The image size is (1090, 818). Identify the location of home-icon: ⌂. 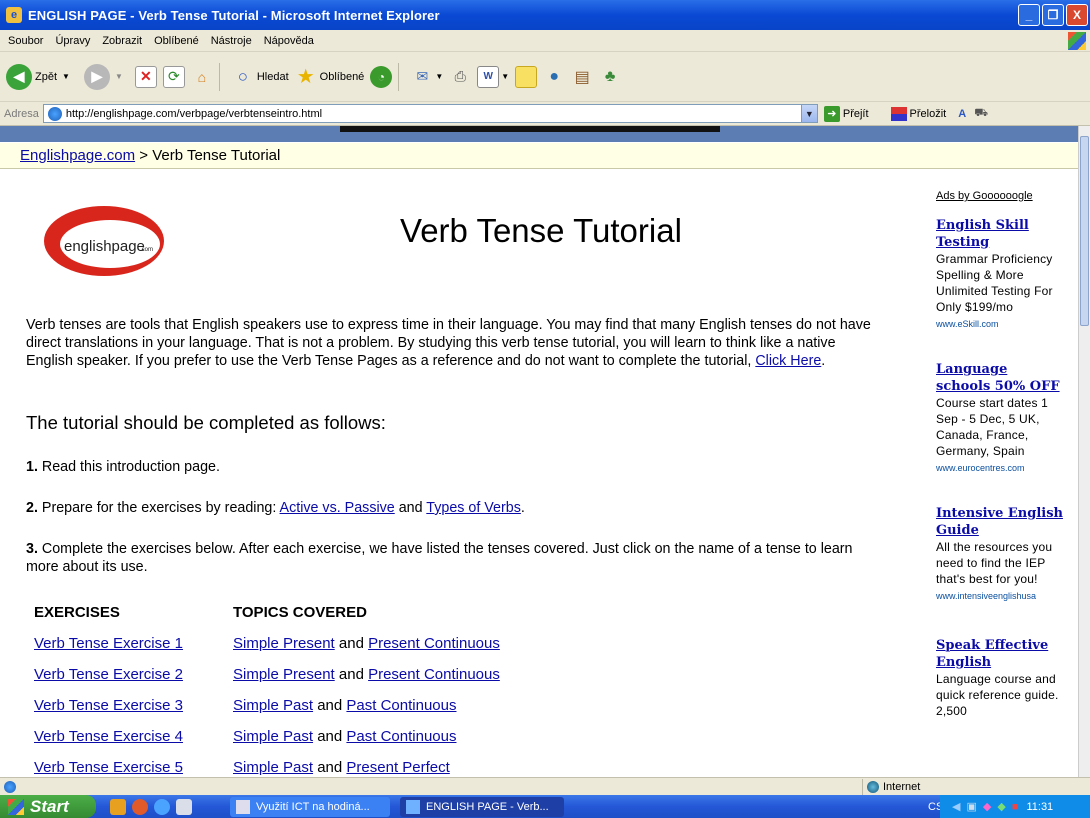
(202, 77).